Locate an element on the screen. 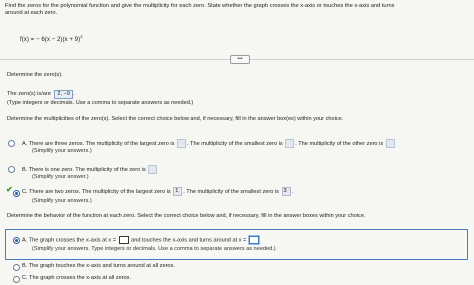  part2-option-b-radio is located at coordinates (11, 169).